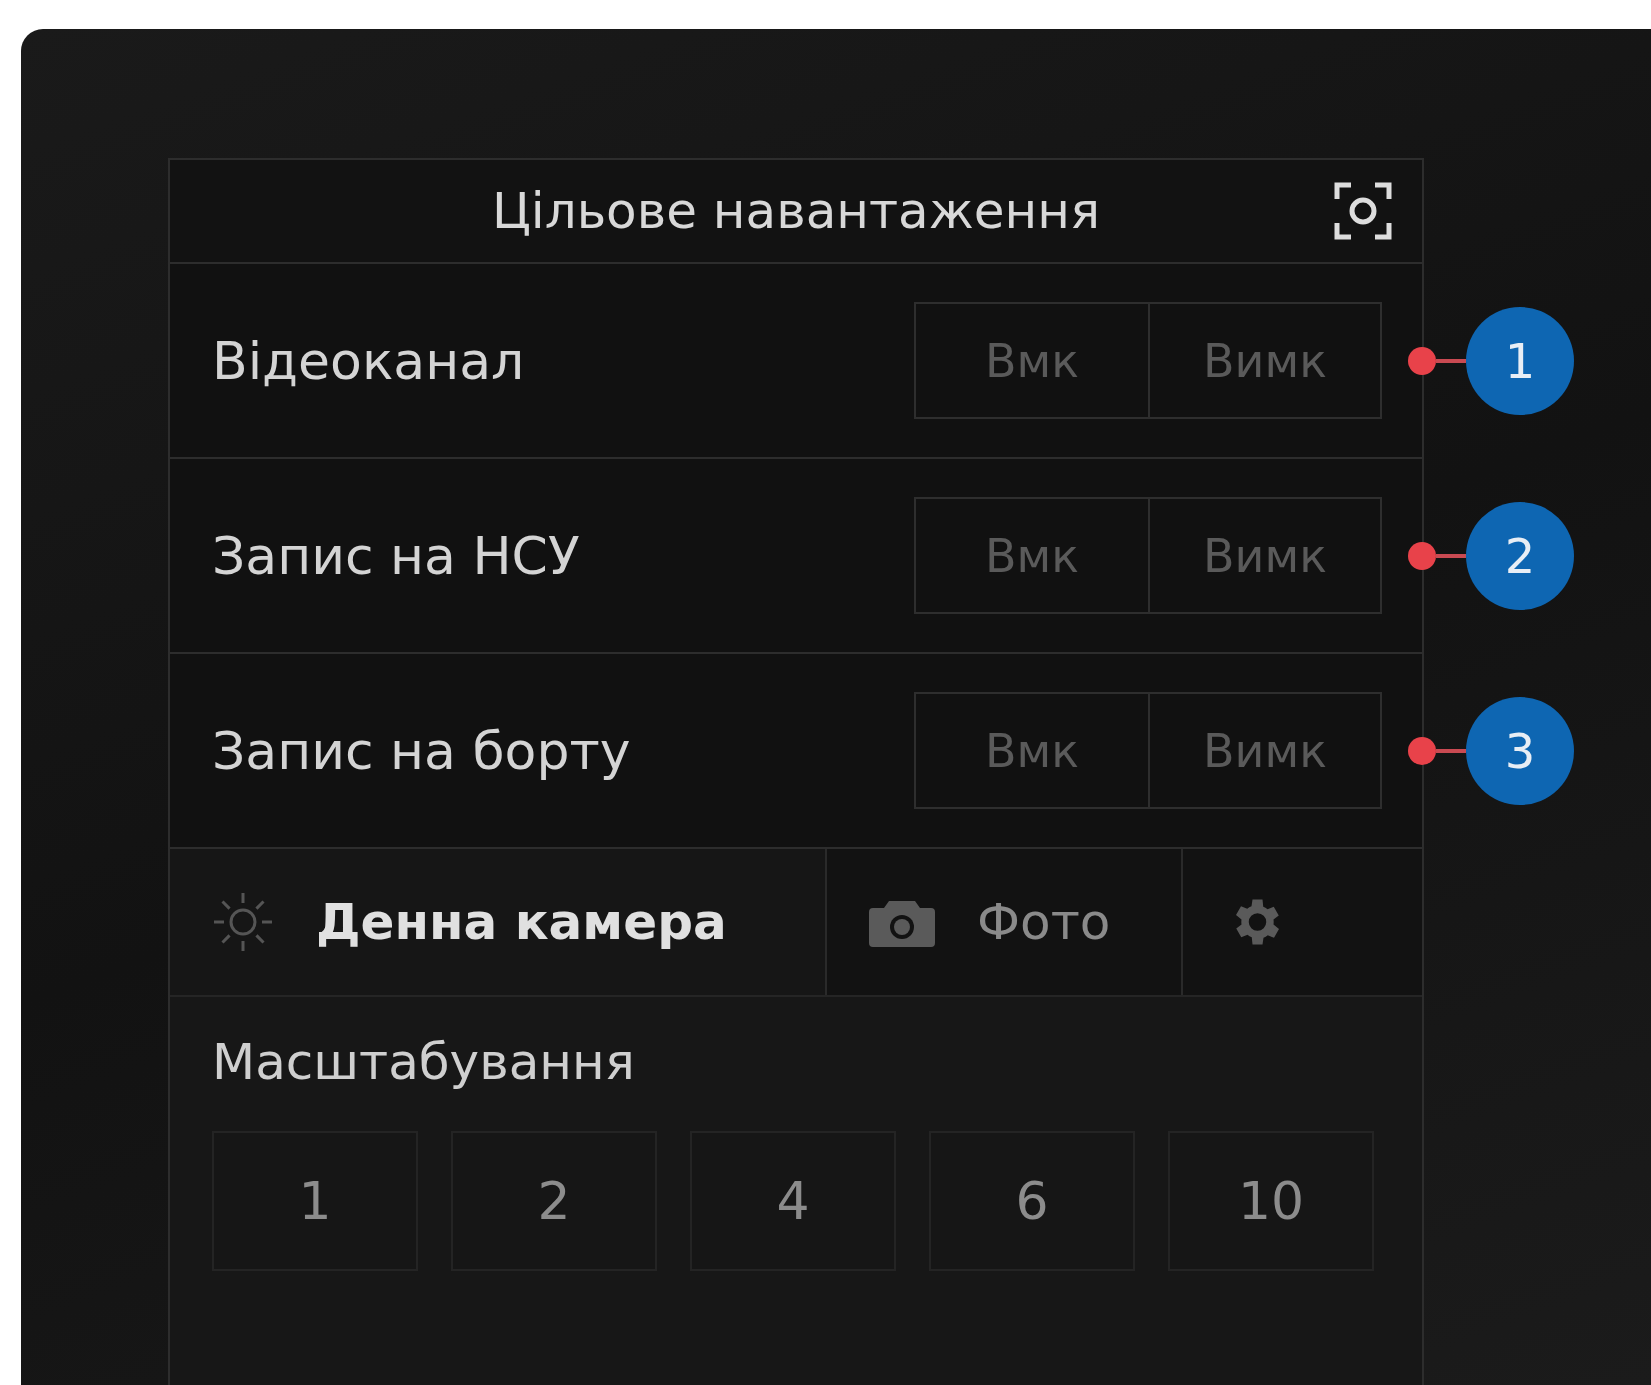  What do you see at coordinates (796, 211) in the screenshot?
I see `panel-title: Цільове навантаження` at bounding box center [796, 211].